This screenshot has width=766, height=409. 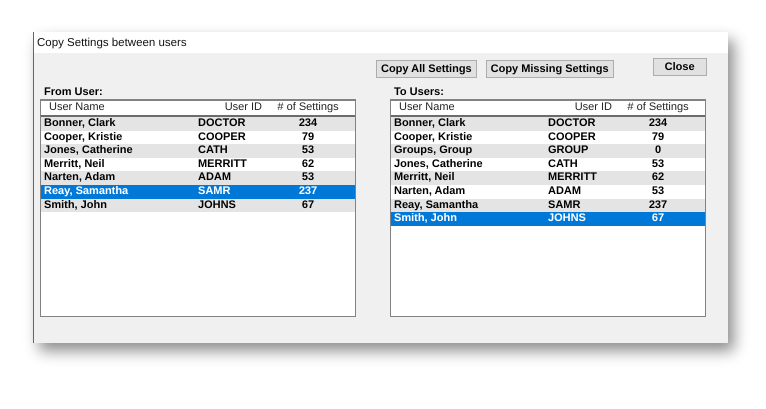 I want to click on user-name: Groups, Group, so click(x=433, y=151).